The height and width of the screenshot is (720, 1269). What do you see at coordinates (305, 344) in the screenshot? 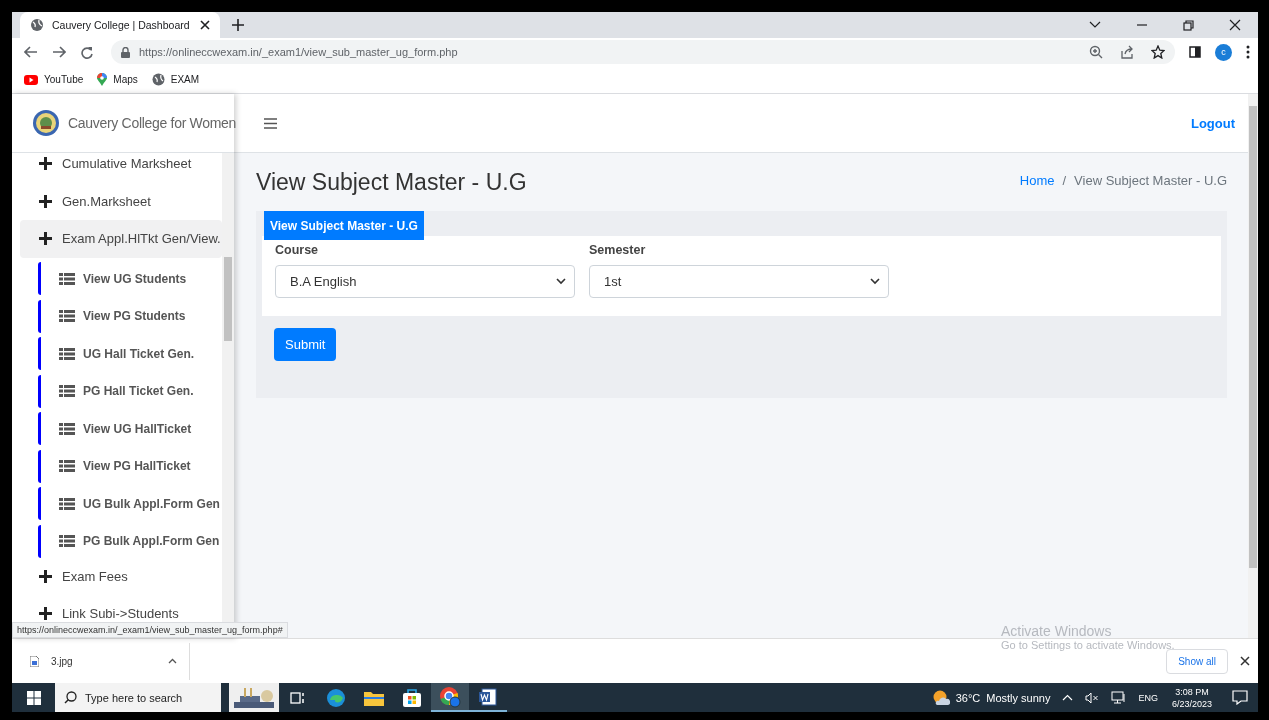
I see `submit-button: Submit` at bounding box center [305, 344].